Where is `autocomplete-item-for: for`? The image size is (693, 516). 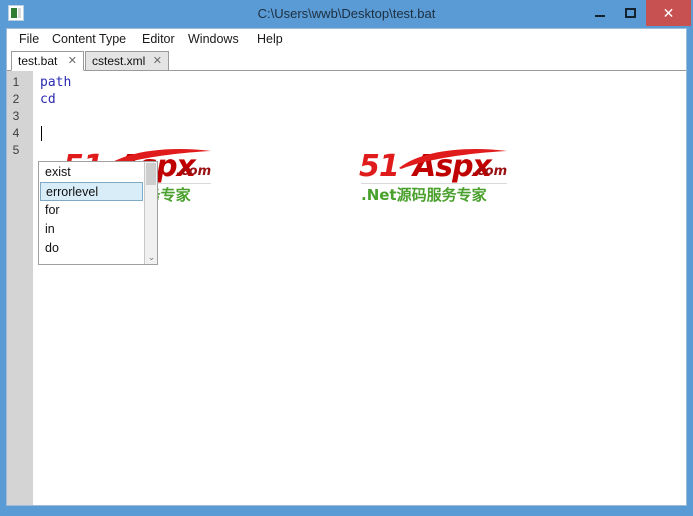 autocomplete-item-for: for is located at coordinates (91, 210).